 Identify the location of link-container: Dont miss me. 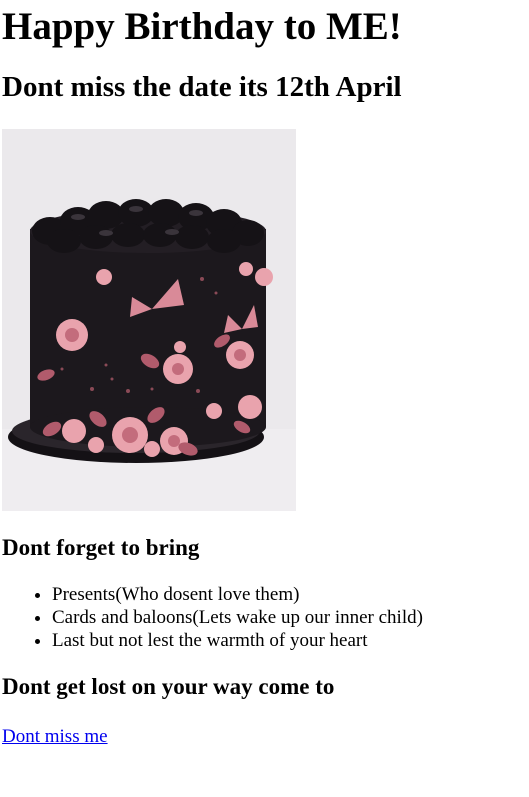
(264, 724).